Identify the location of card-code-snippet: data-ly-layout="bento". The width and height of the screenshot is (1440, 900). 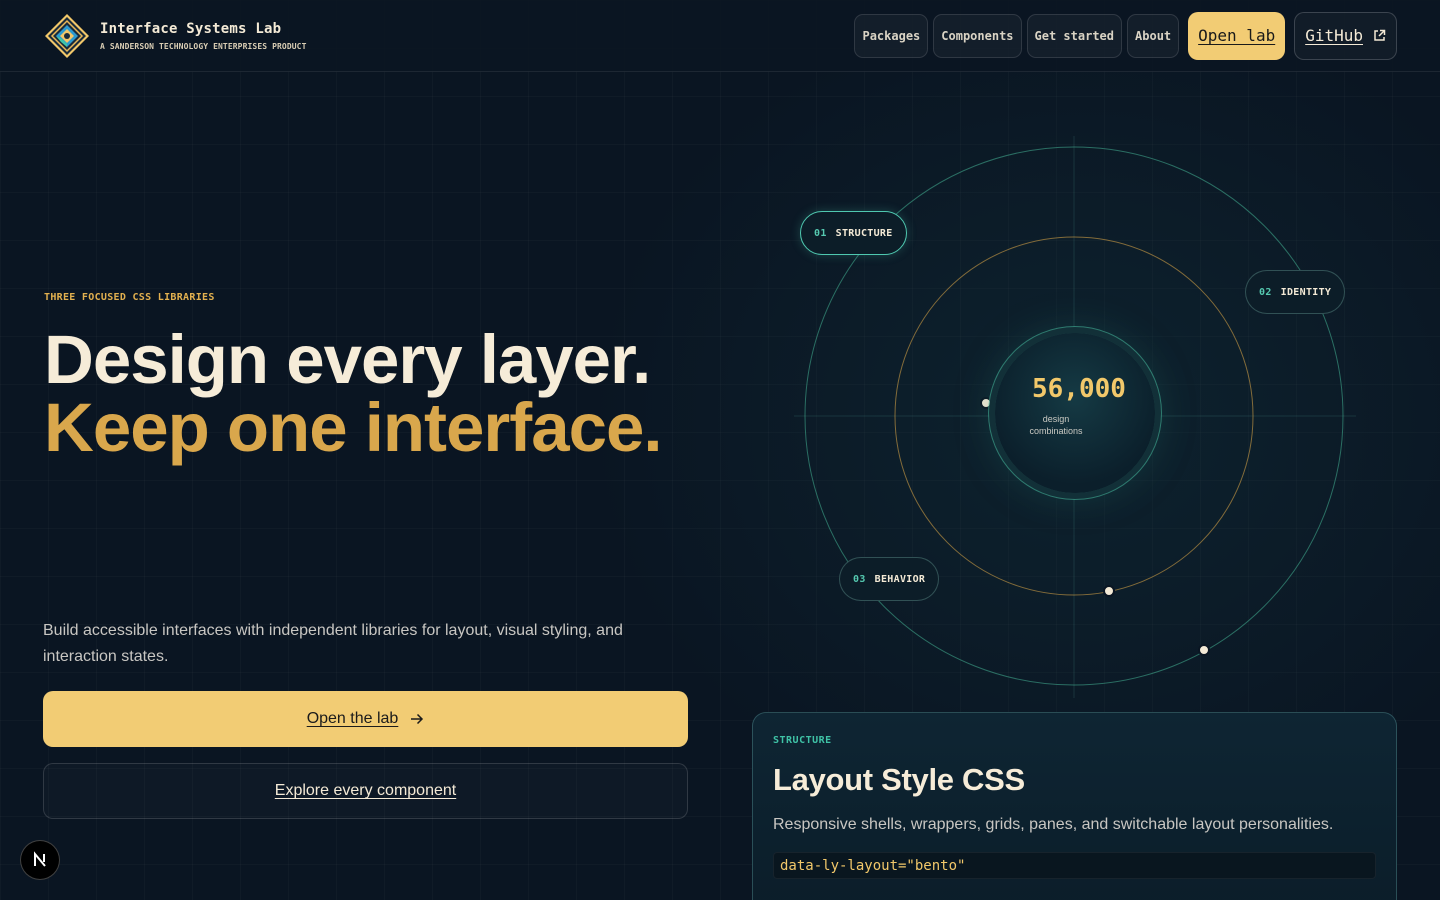
(1074, 865).